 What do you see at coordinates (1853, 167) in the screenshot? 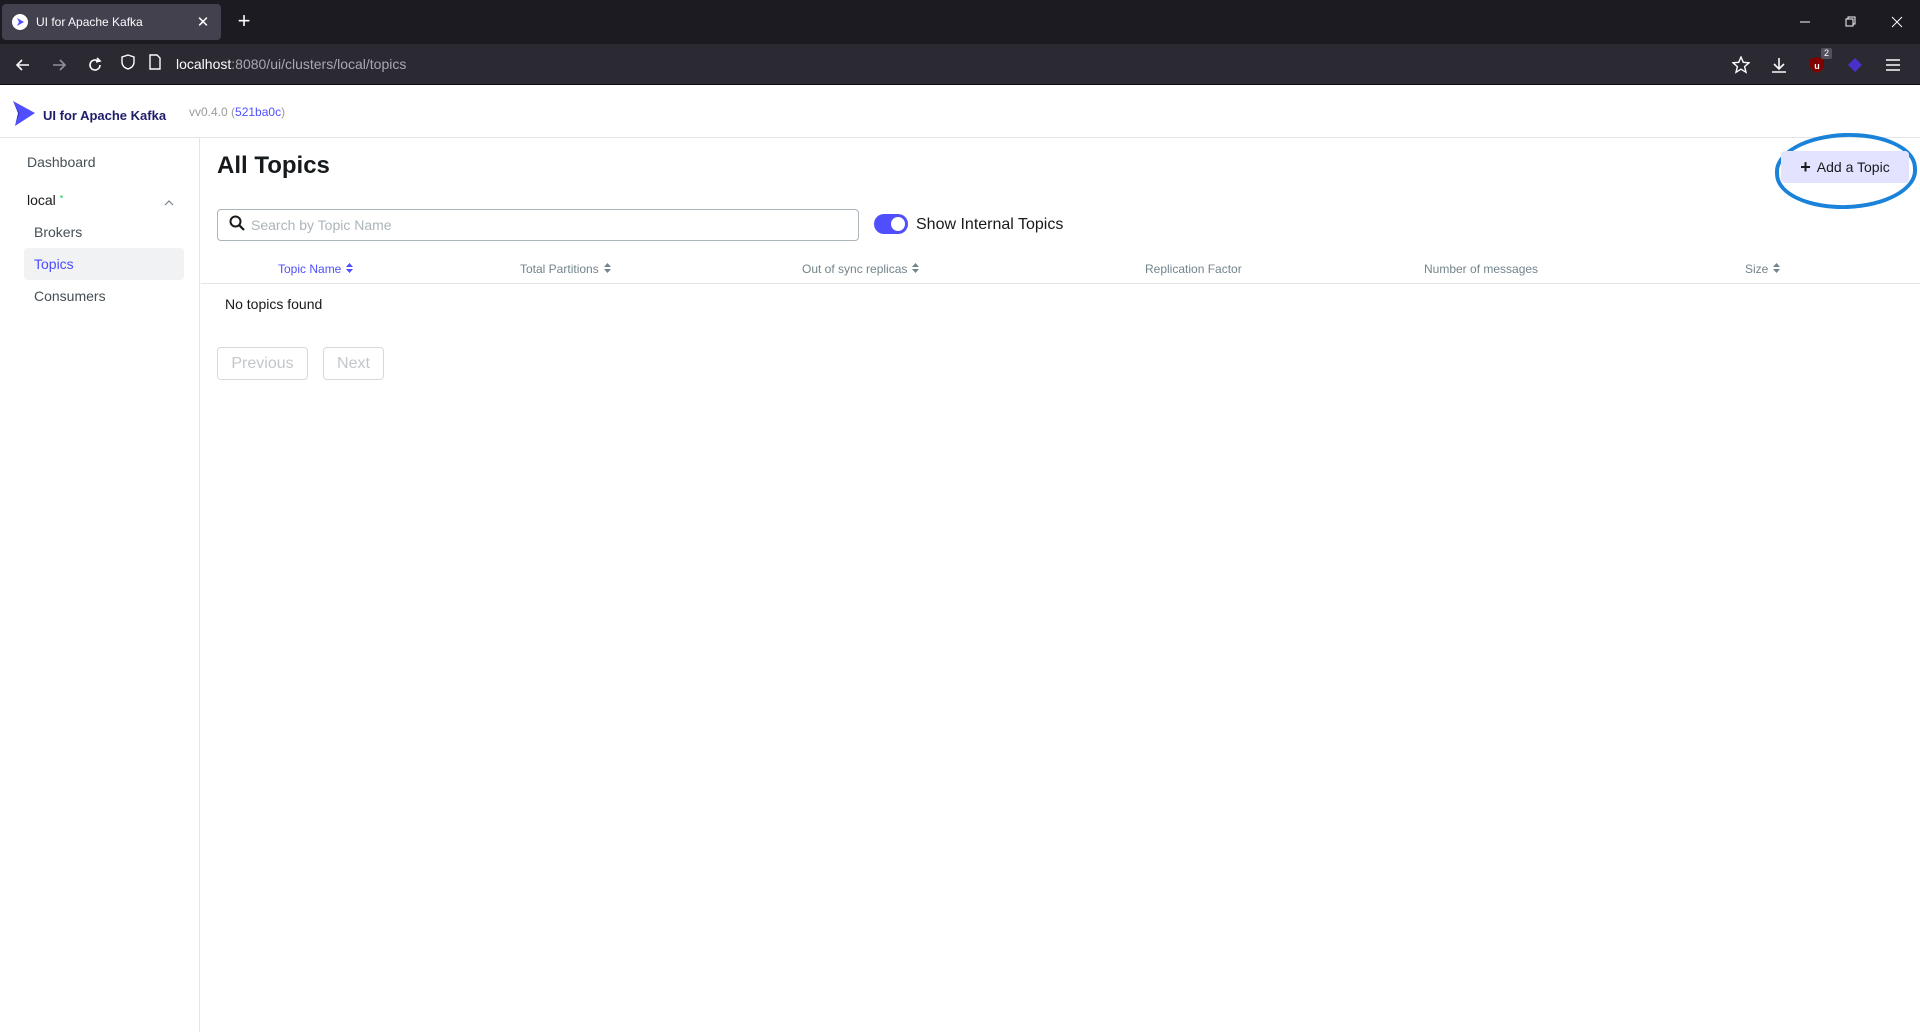
I see `add-topic-label: Add a Topic` at bounding box center [1853, 167].